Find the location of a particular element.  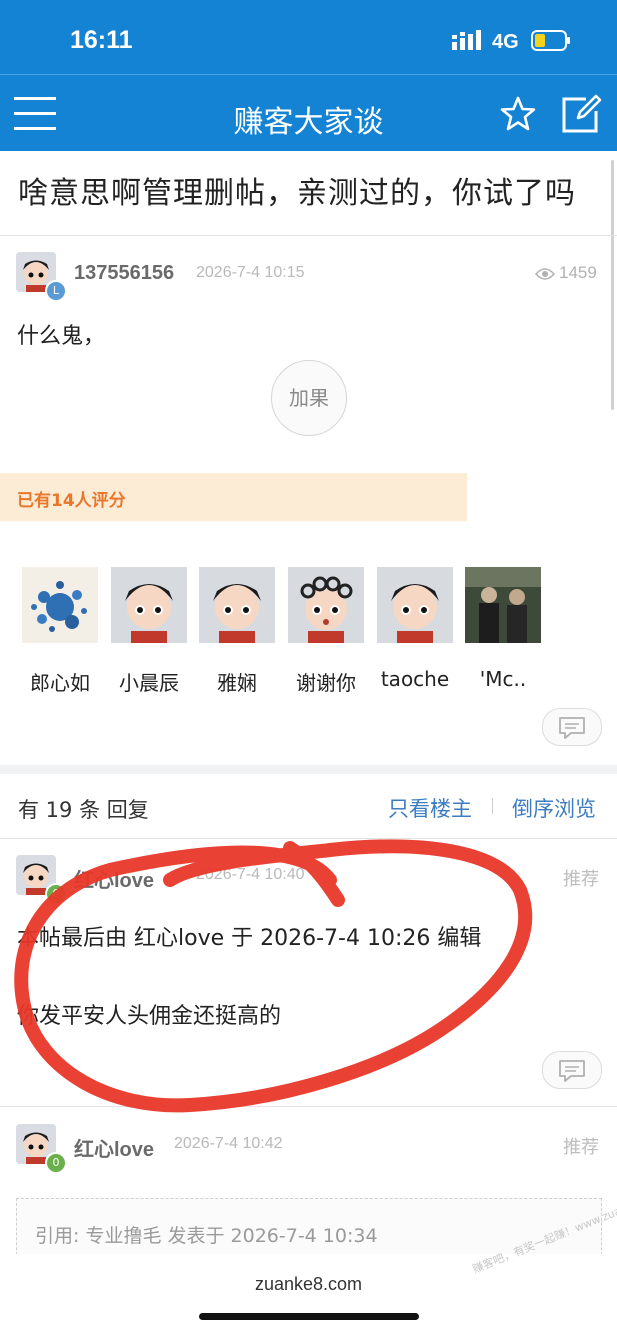

rating-summary-text: 已有14人评分 is located at coordinates (71, 501).